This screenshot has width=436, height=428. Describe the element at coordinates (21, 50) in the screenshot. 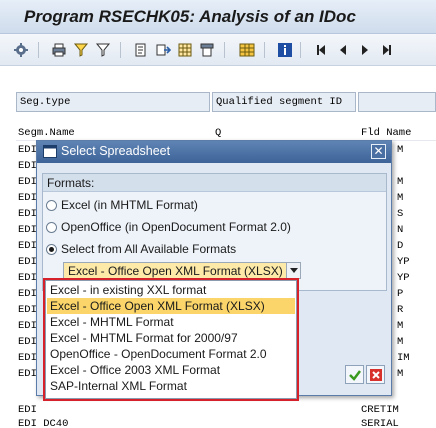

I see `settings-icon` at that location.